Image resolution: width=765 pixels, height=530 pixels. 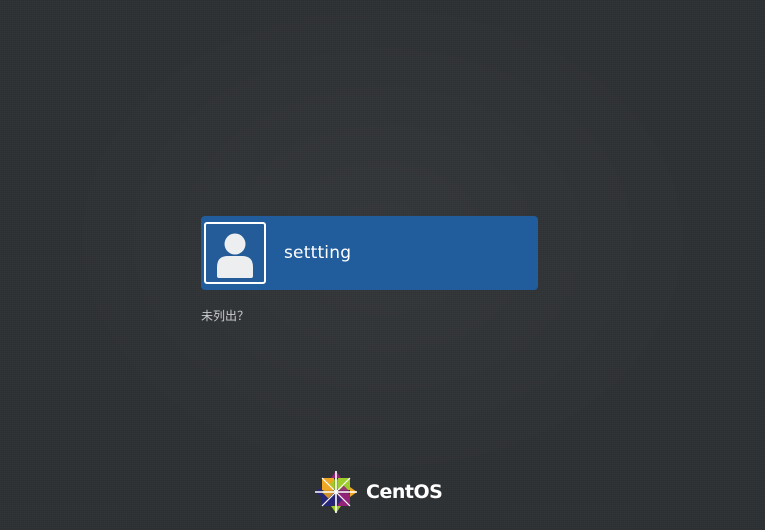 I want to click on username-label: settting, so click(x=318, y=253).